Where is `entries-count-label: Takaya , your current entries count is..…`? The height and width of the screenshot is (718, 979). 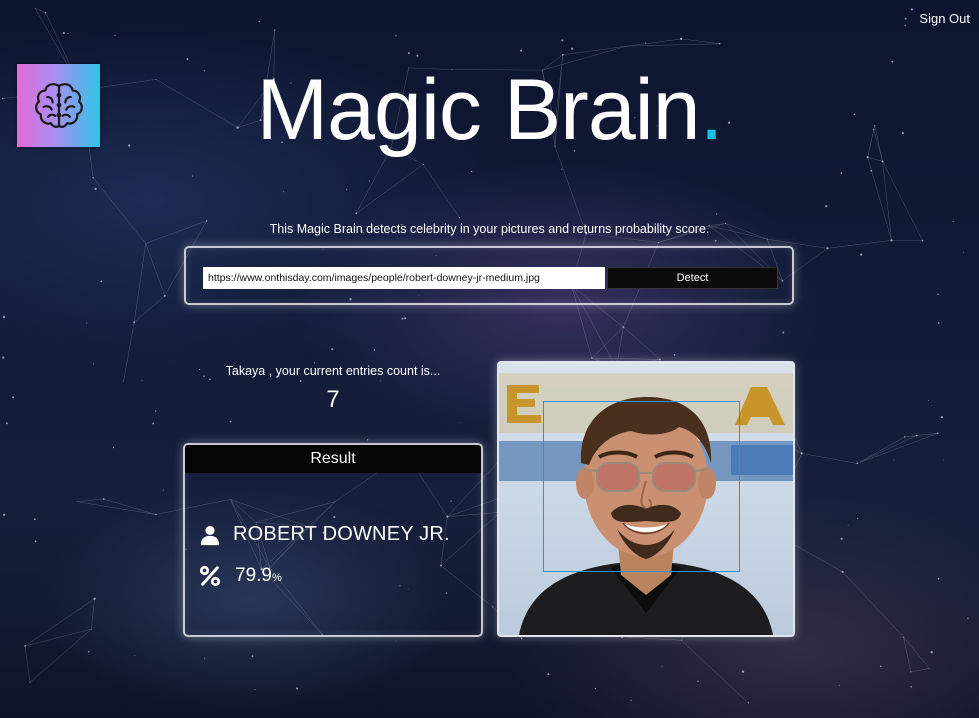 entries-count-label: Takaya , your current entries count is..… is located at coordinates (333, 371).